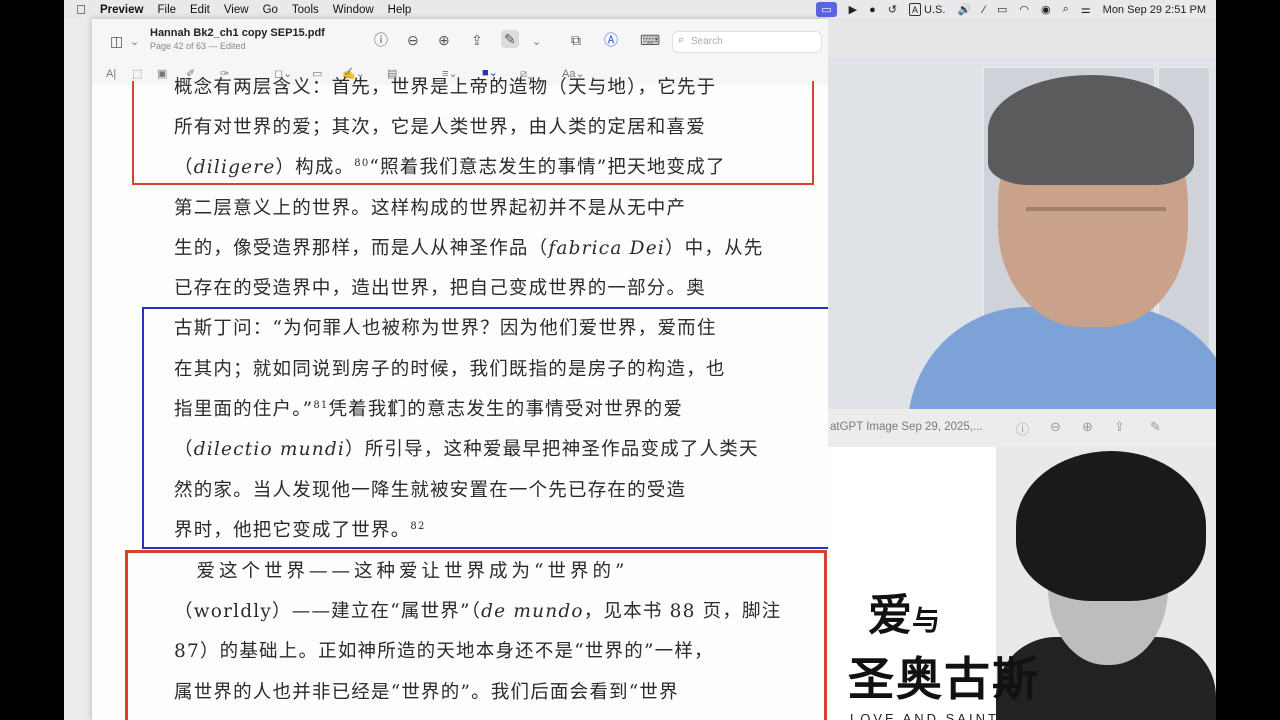  What do you see at coordinates (440, 288) in the screenshot?
I see `text-line: 已存在的受造界中，造出世界，把自己变成世界的一部分。奥` at bounding box center [440, 288].